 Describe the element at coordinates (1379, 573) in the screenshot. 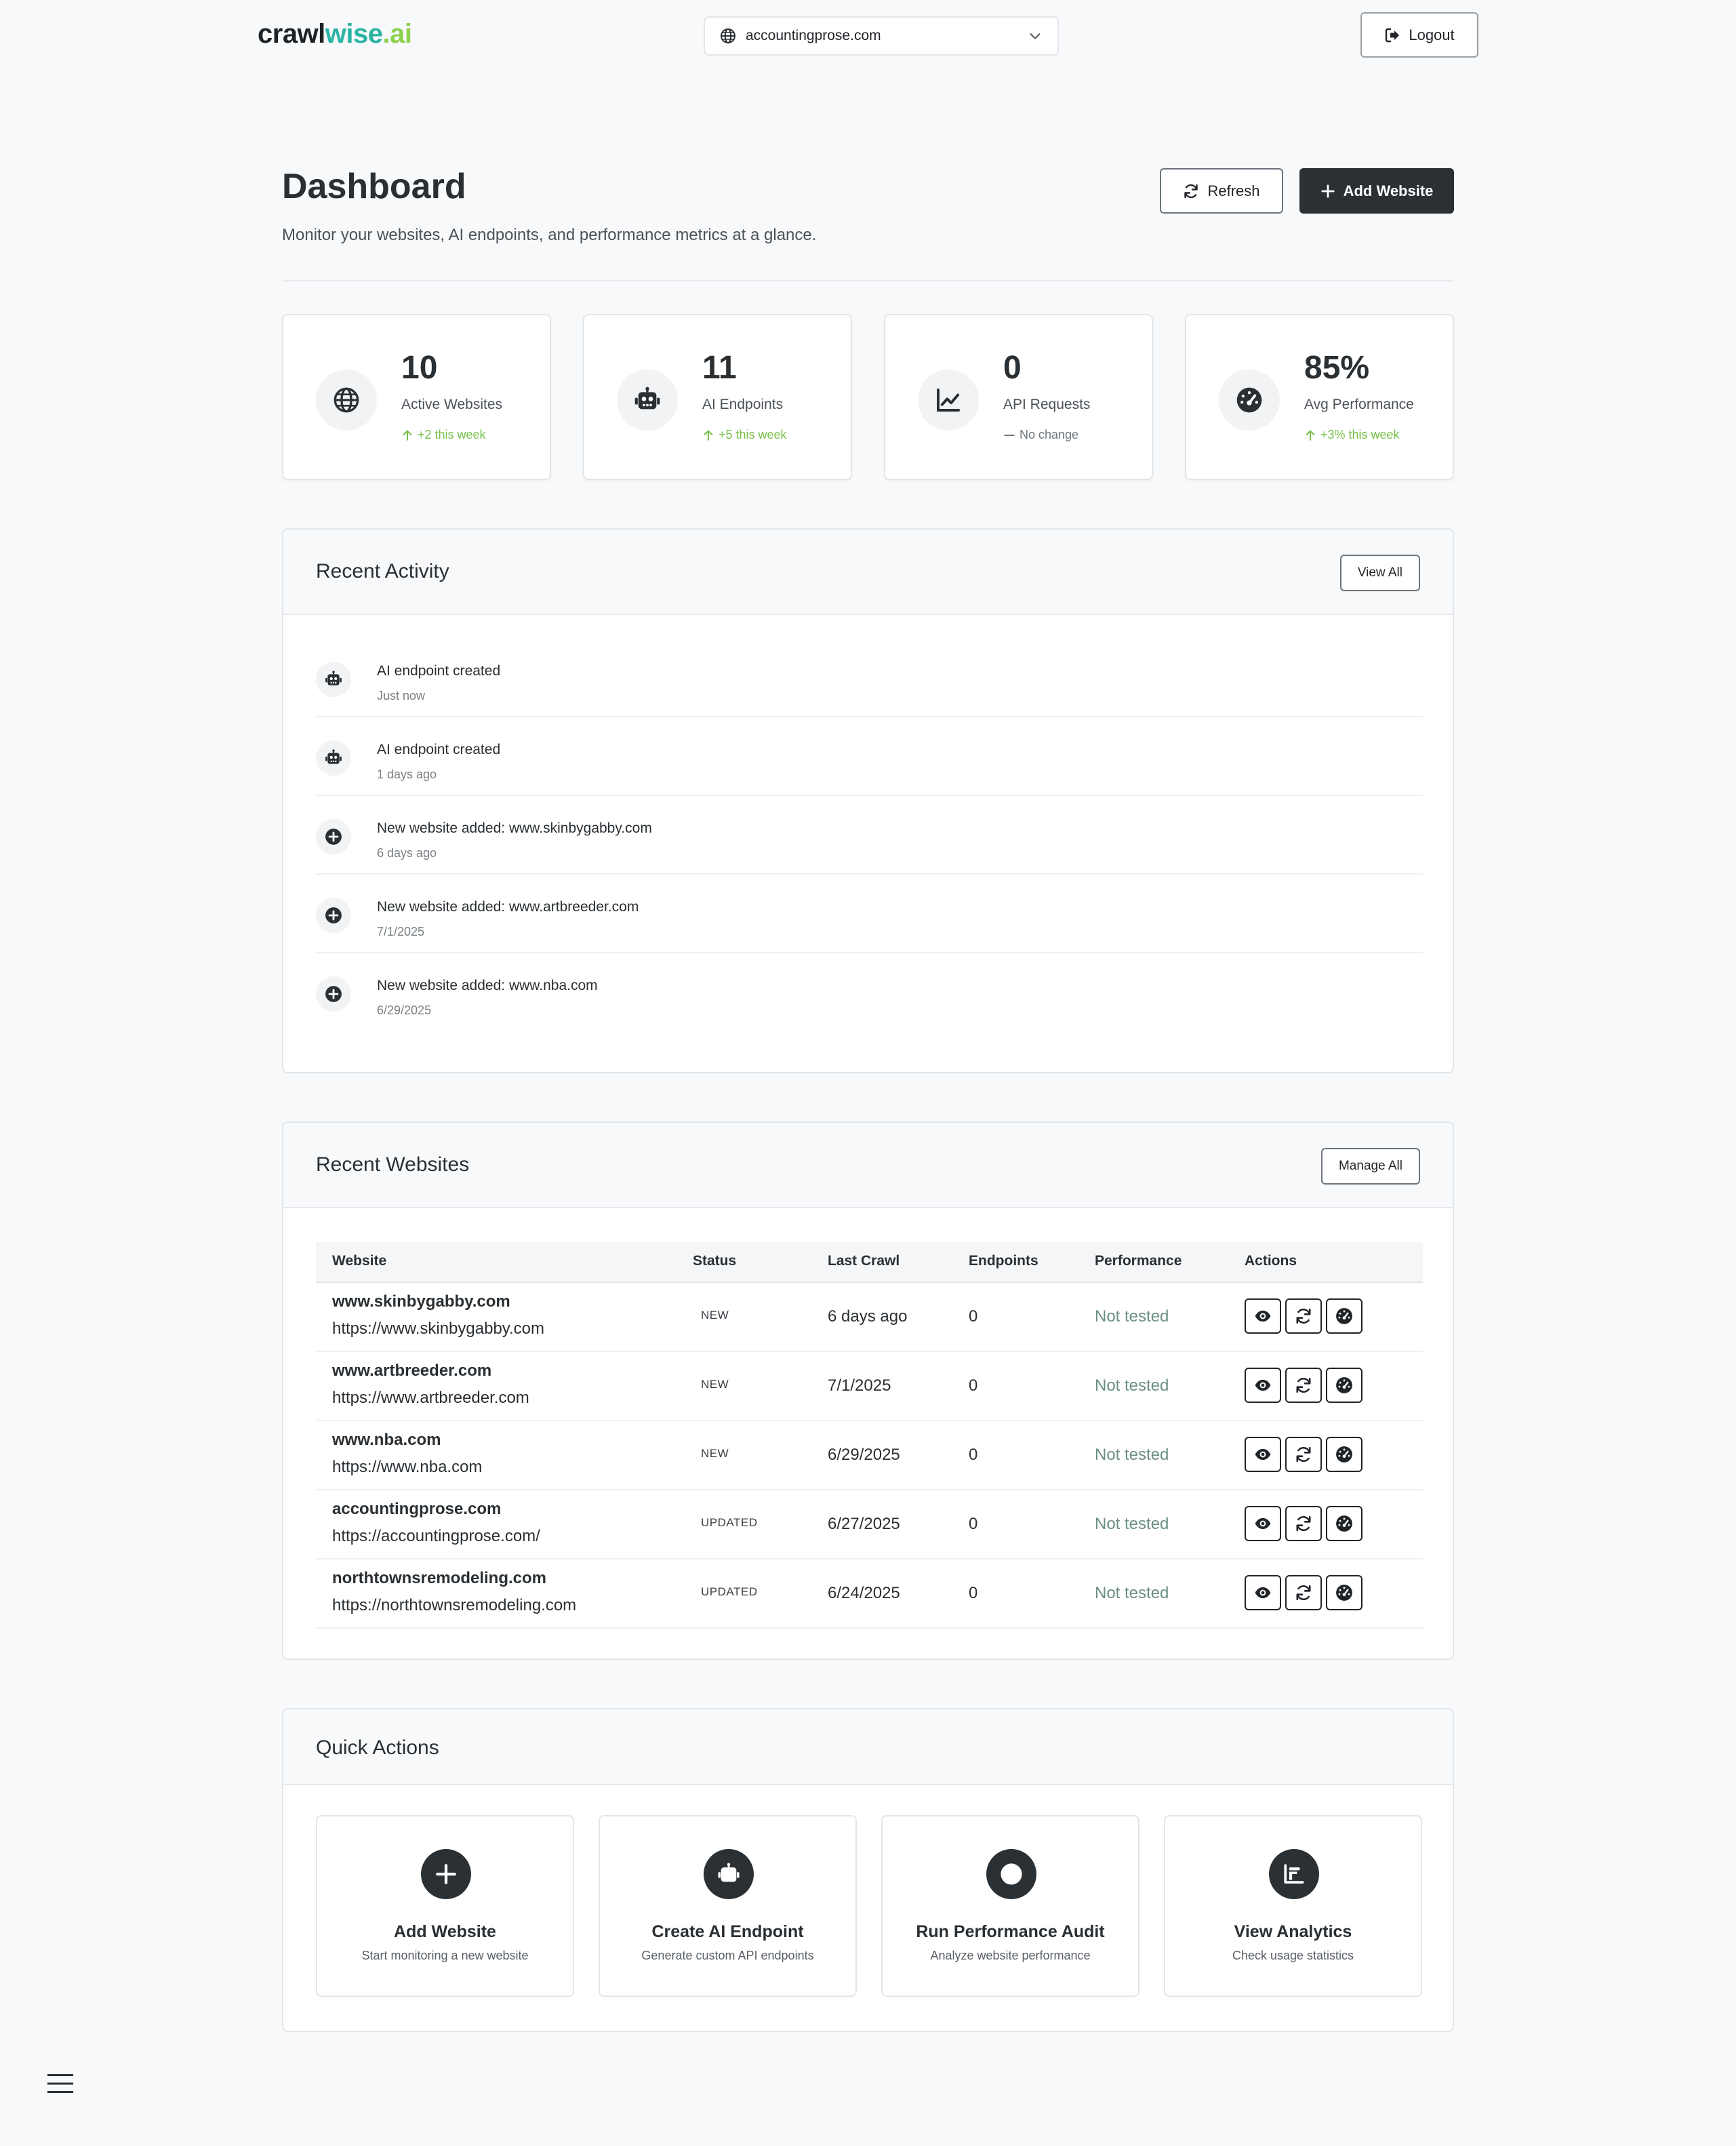

I see `view-all-button: View All` at that location.